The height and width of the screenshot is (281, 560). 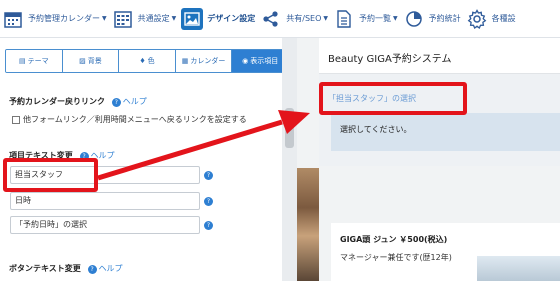 I want to click on drop-icon: ♦, so click(x=142, y=61).